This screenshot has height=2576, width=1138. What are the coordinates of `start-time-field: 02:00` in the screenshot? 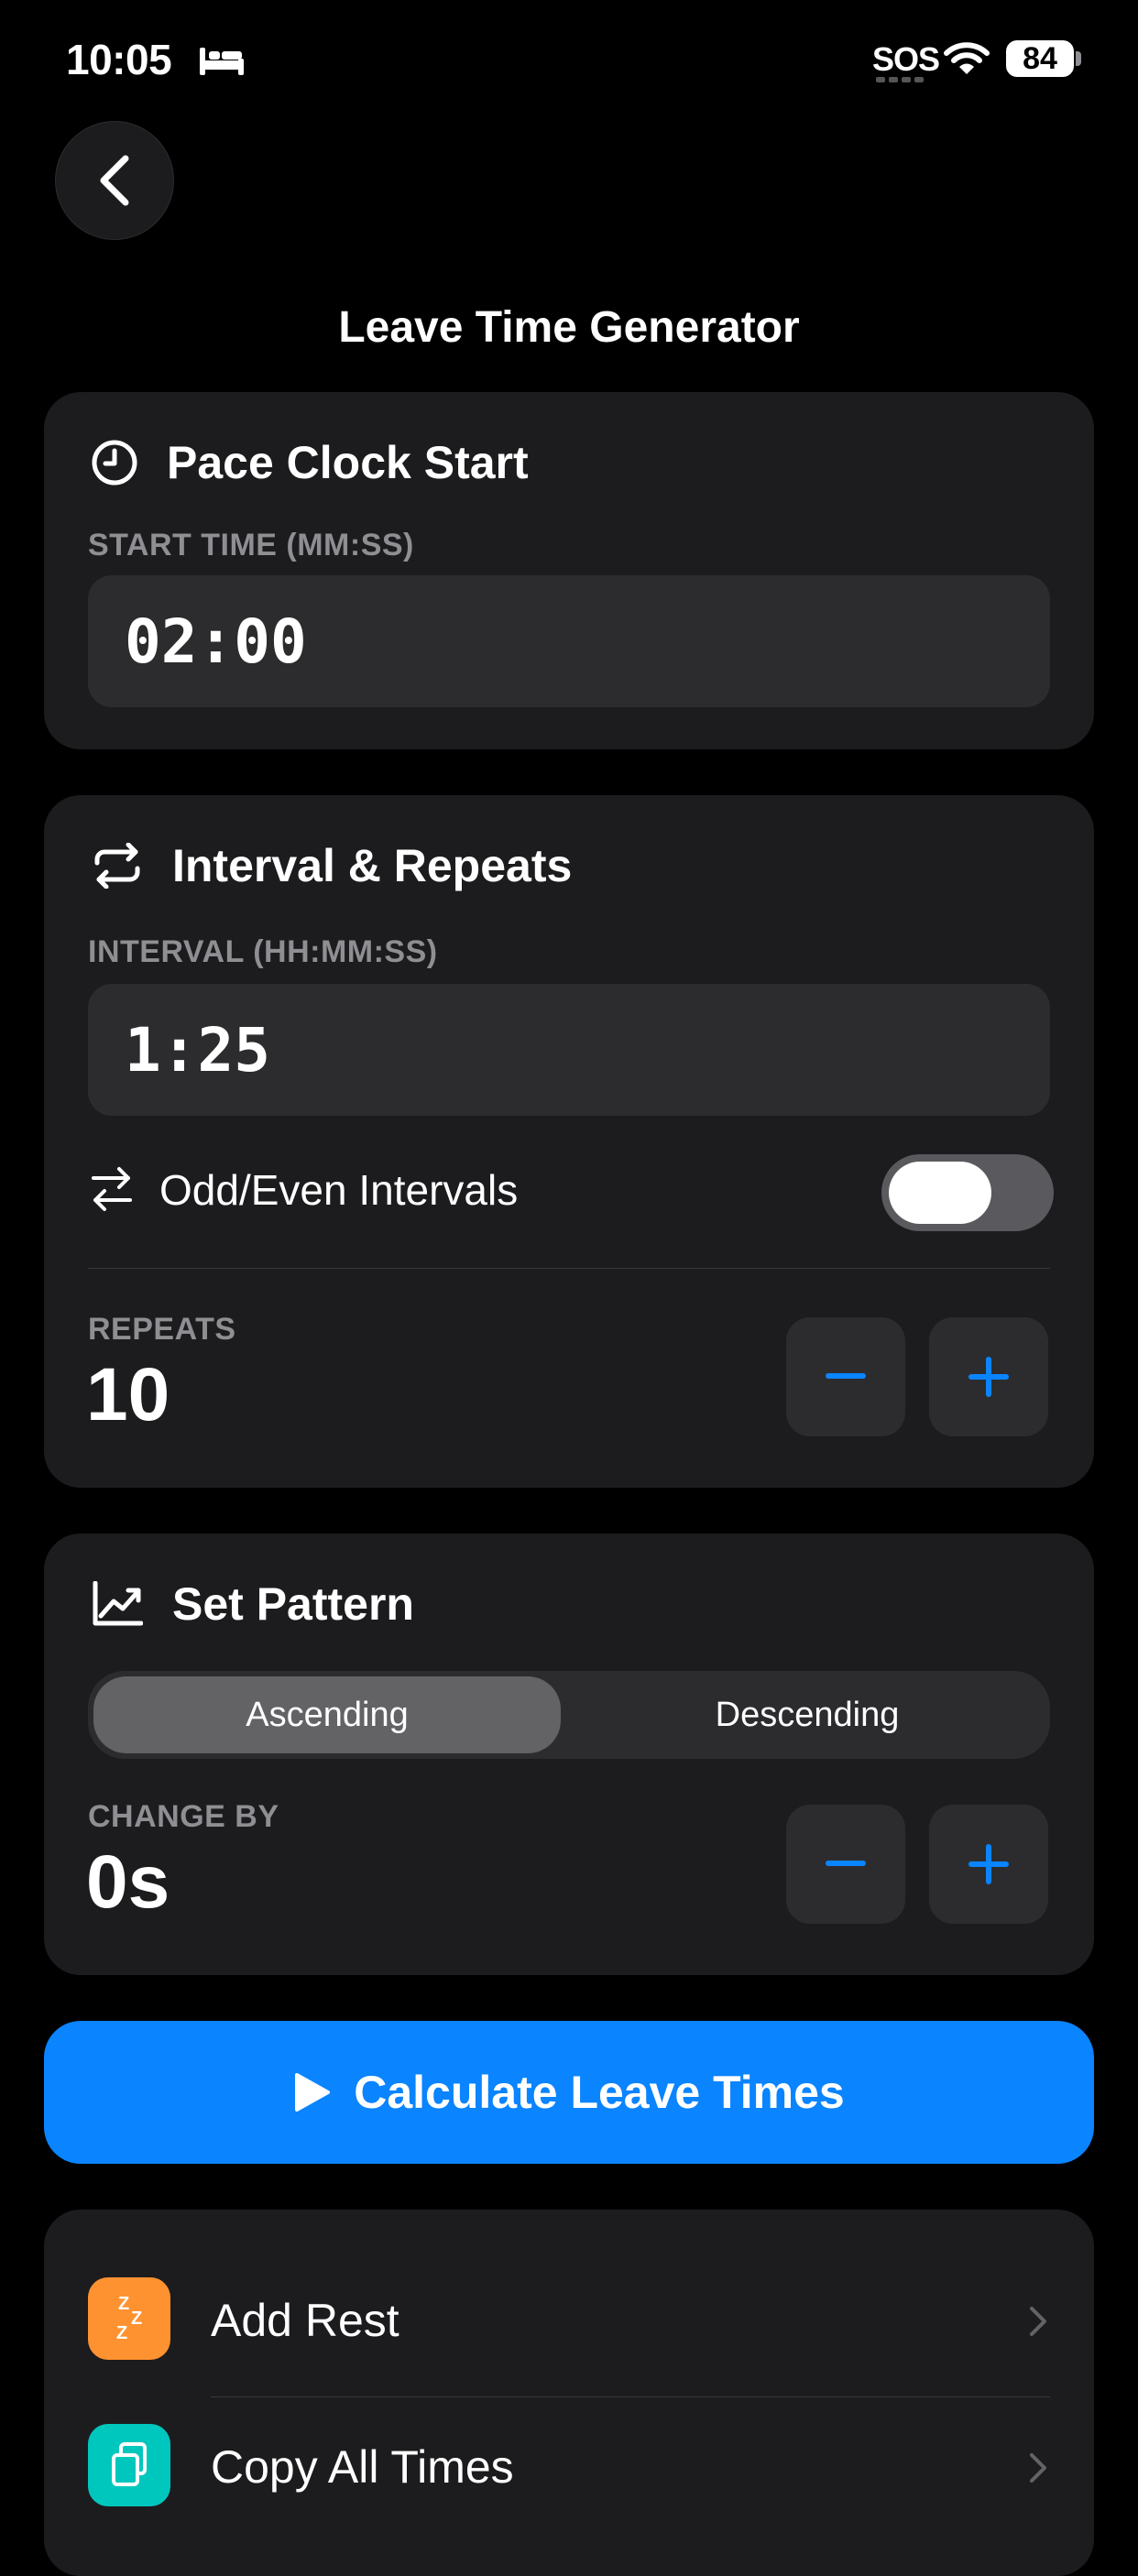 It's located at (569, 641).